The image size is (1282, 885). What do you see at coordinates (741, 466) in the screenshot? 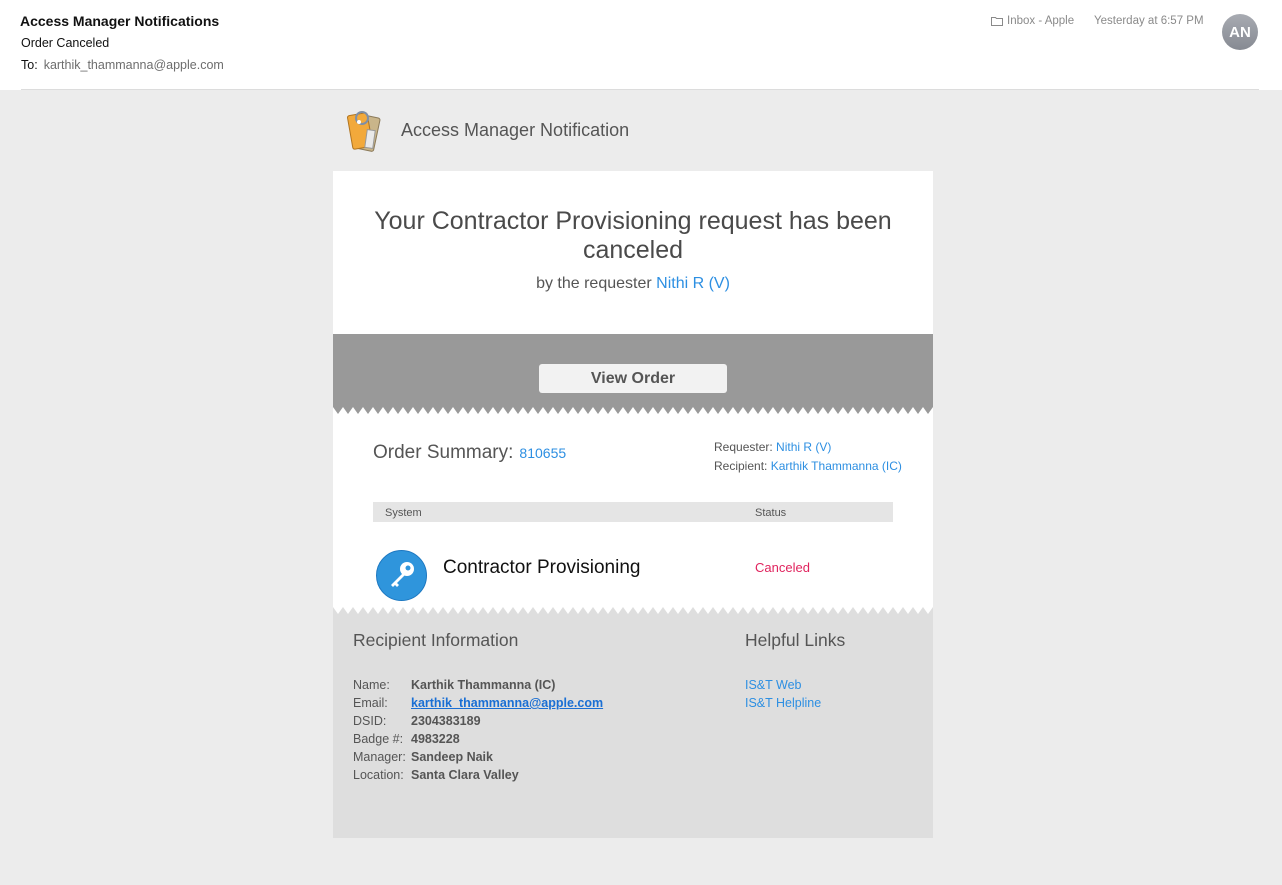
I see `recipient-label: Recipient:` at bounding box center [741, 466].